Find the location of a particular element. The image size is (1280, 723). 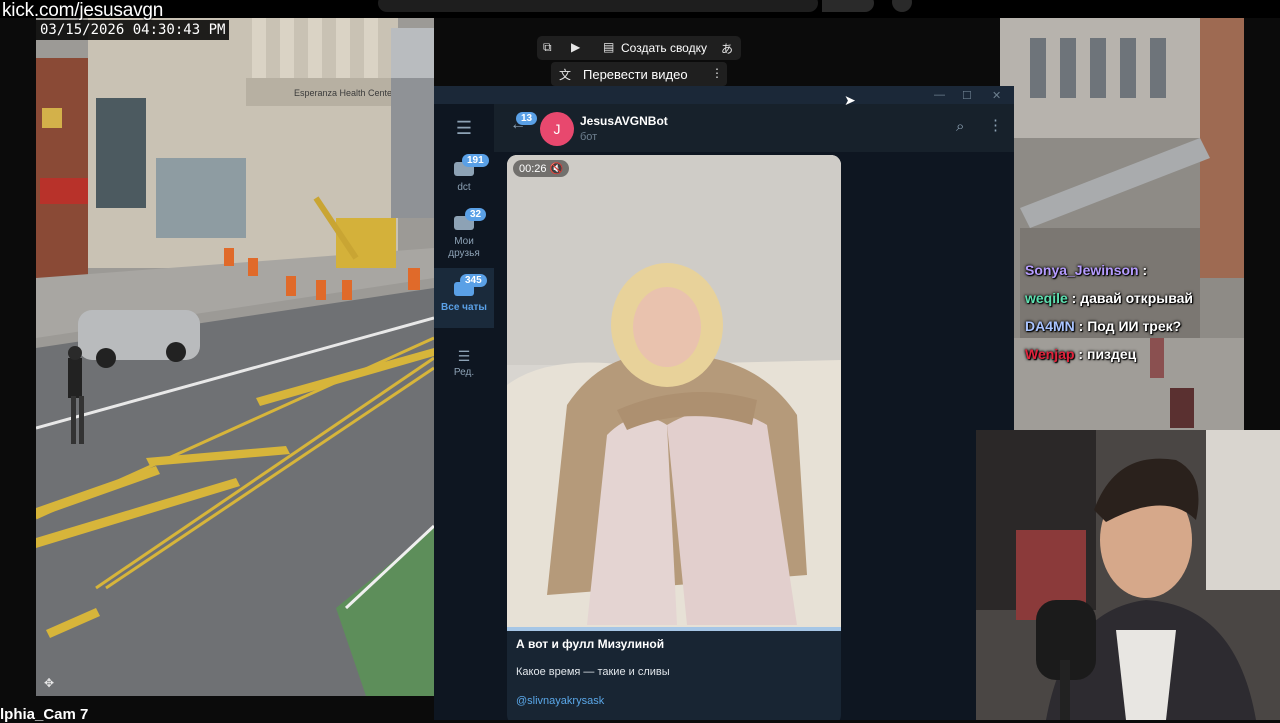

menu-icon: ☰ is located at coordinates (464, 128).